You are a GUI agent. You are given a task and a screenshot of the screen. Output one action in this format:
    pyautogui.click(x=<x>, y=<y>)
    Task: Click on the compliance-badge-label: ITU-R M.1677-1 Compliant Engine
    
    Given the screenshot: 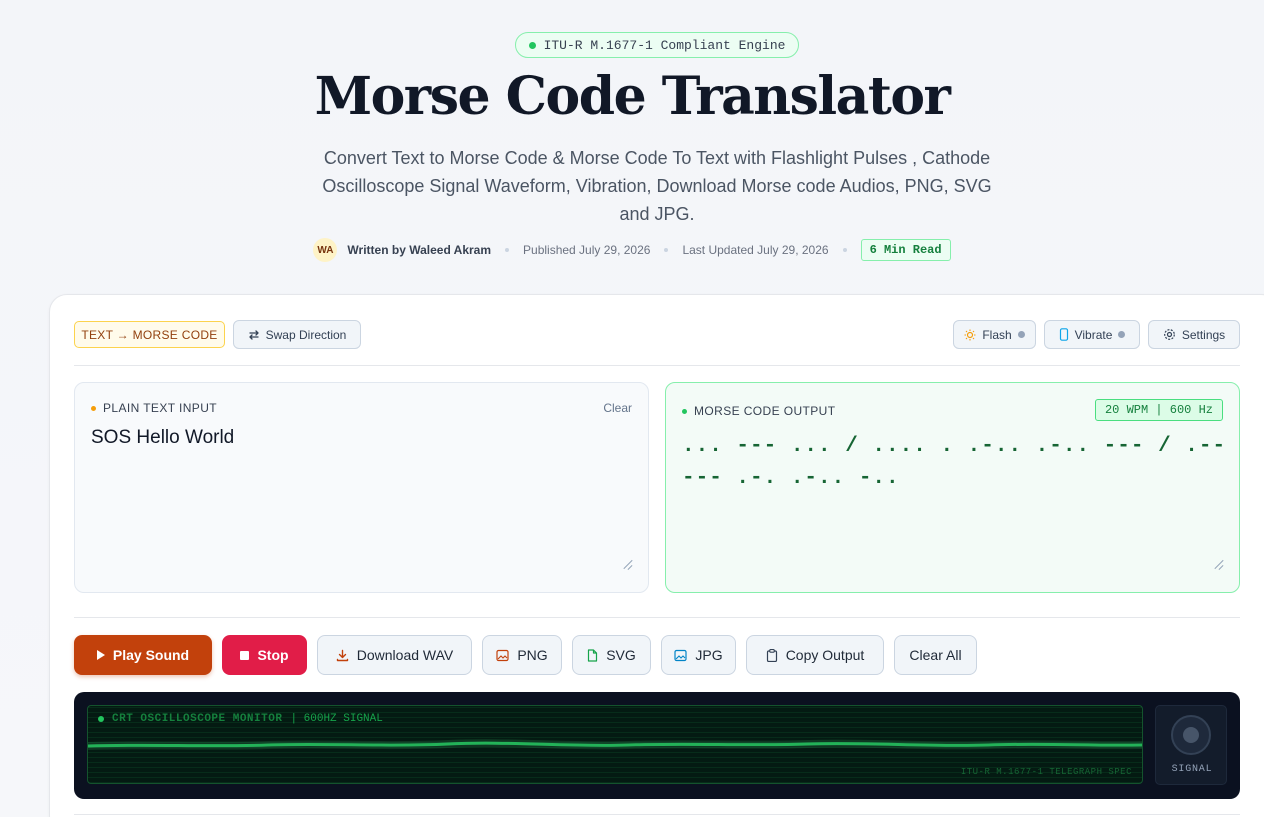 What is the action you would take?
    pyautogui.click(x=664, y=45)
    